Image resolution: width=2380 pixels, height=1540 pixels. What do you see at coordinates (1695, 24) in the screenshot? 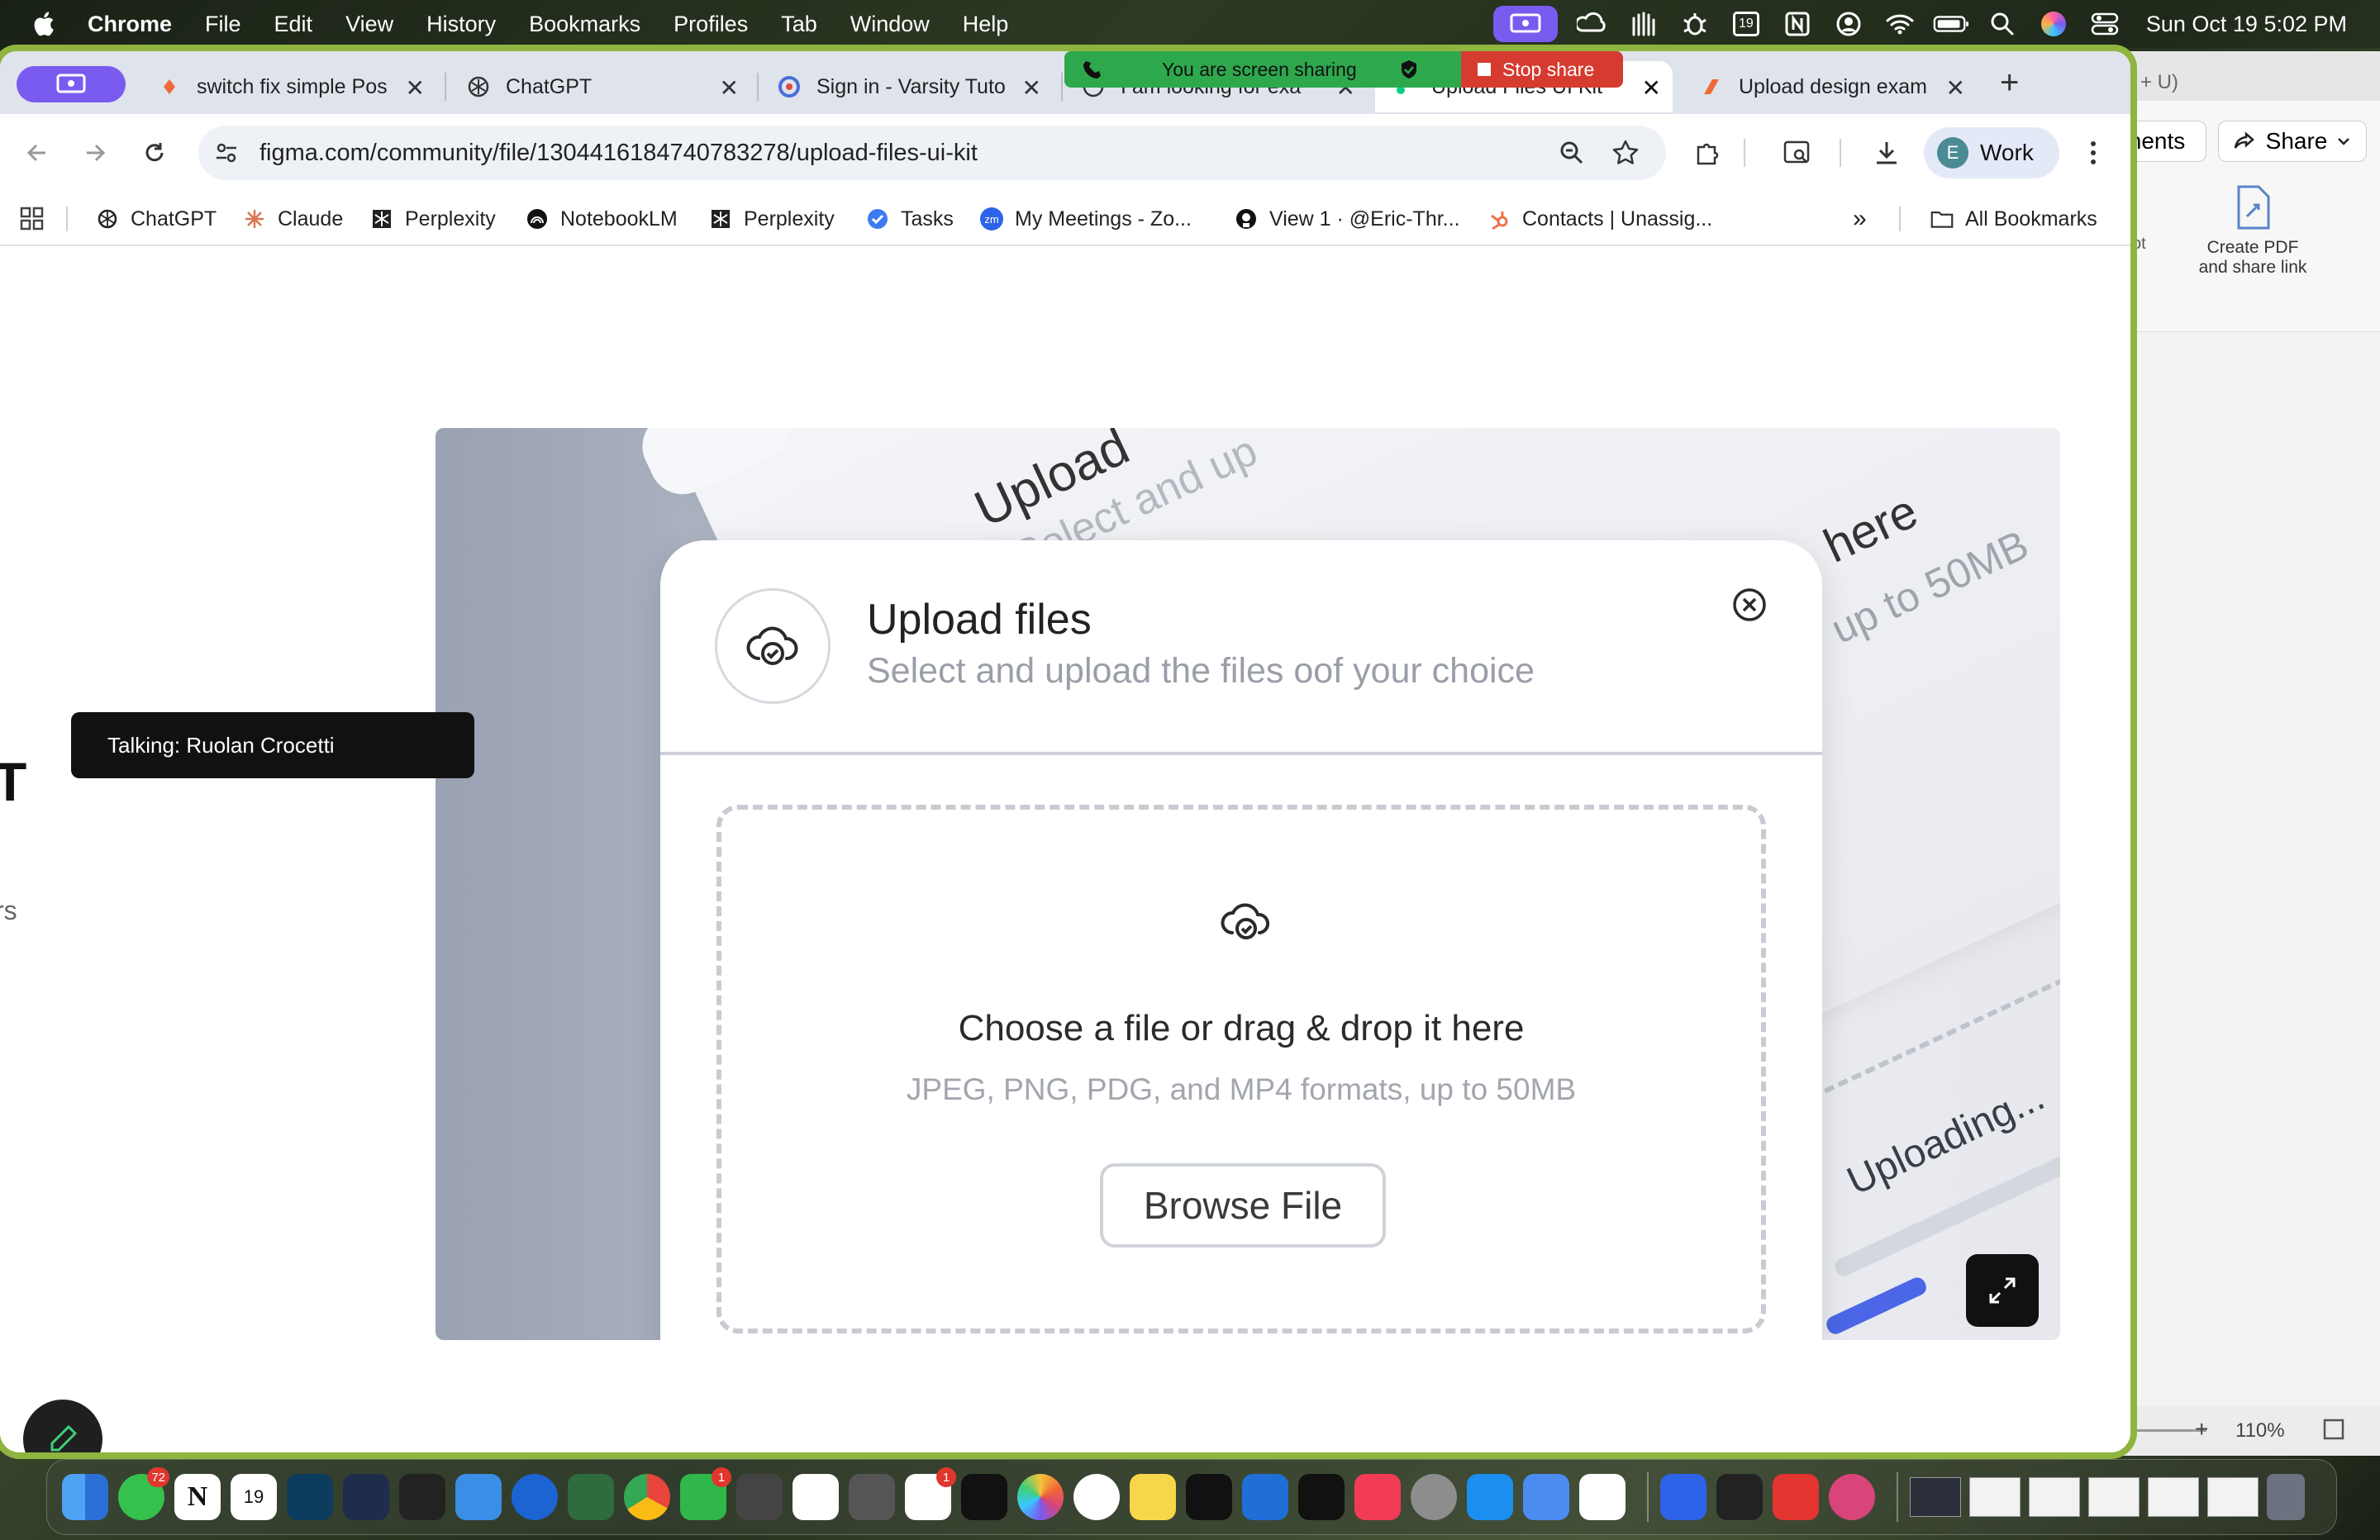
I see `bug-icon` at bounding box center [1695, 24].